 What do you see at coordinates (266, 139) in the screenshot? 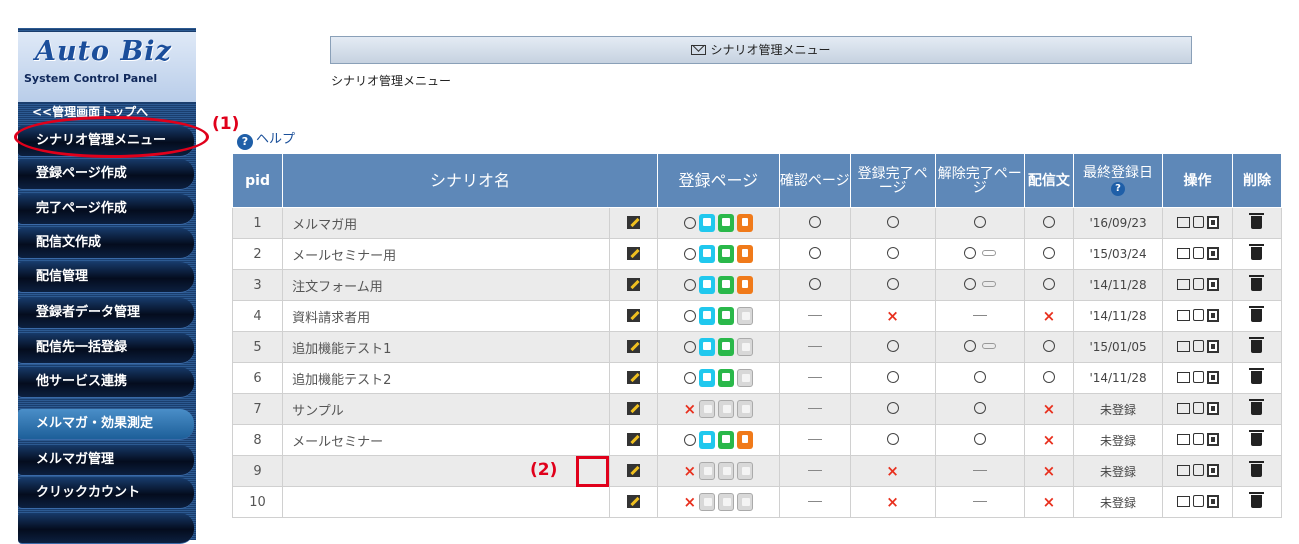
I see `help-link: ? ヘルプ` at bounding box center [266, 139].